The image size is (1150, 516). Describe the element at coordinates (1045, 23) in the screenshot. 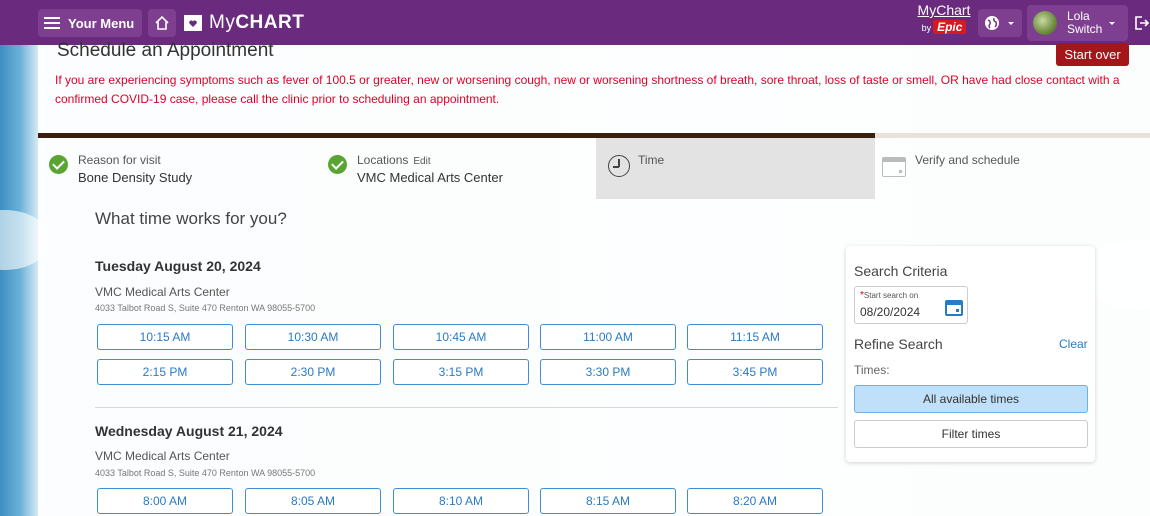

I see `avatar` at that location.